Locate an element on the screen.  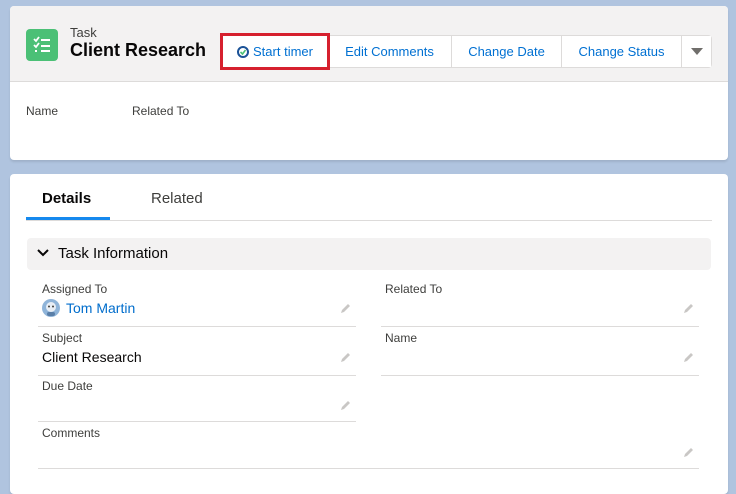
tab-details: Details is located at coordinates (66, 198).